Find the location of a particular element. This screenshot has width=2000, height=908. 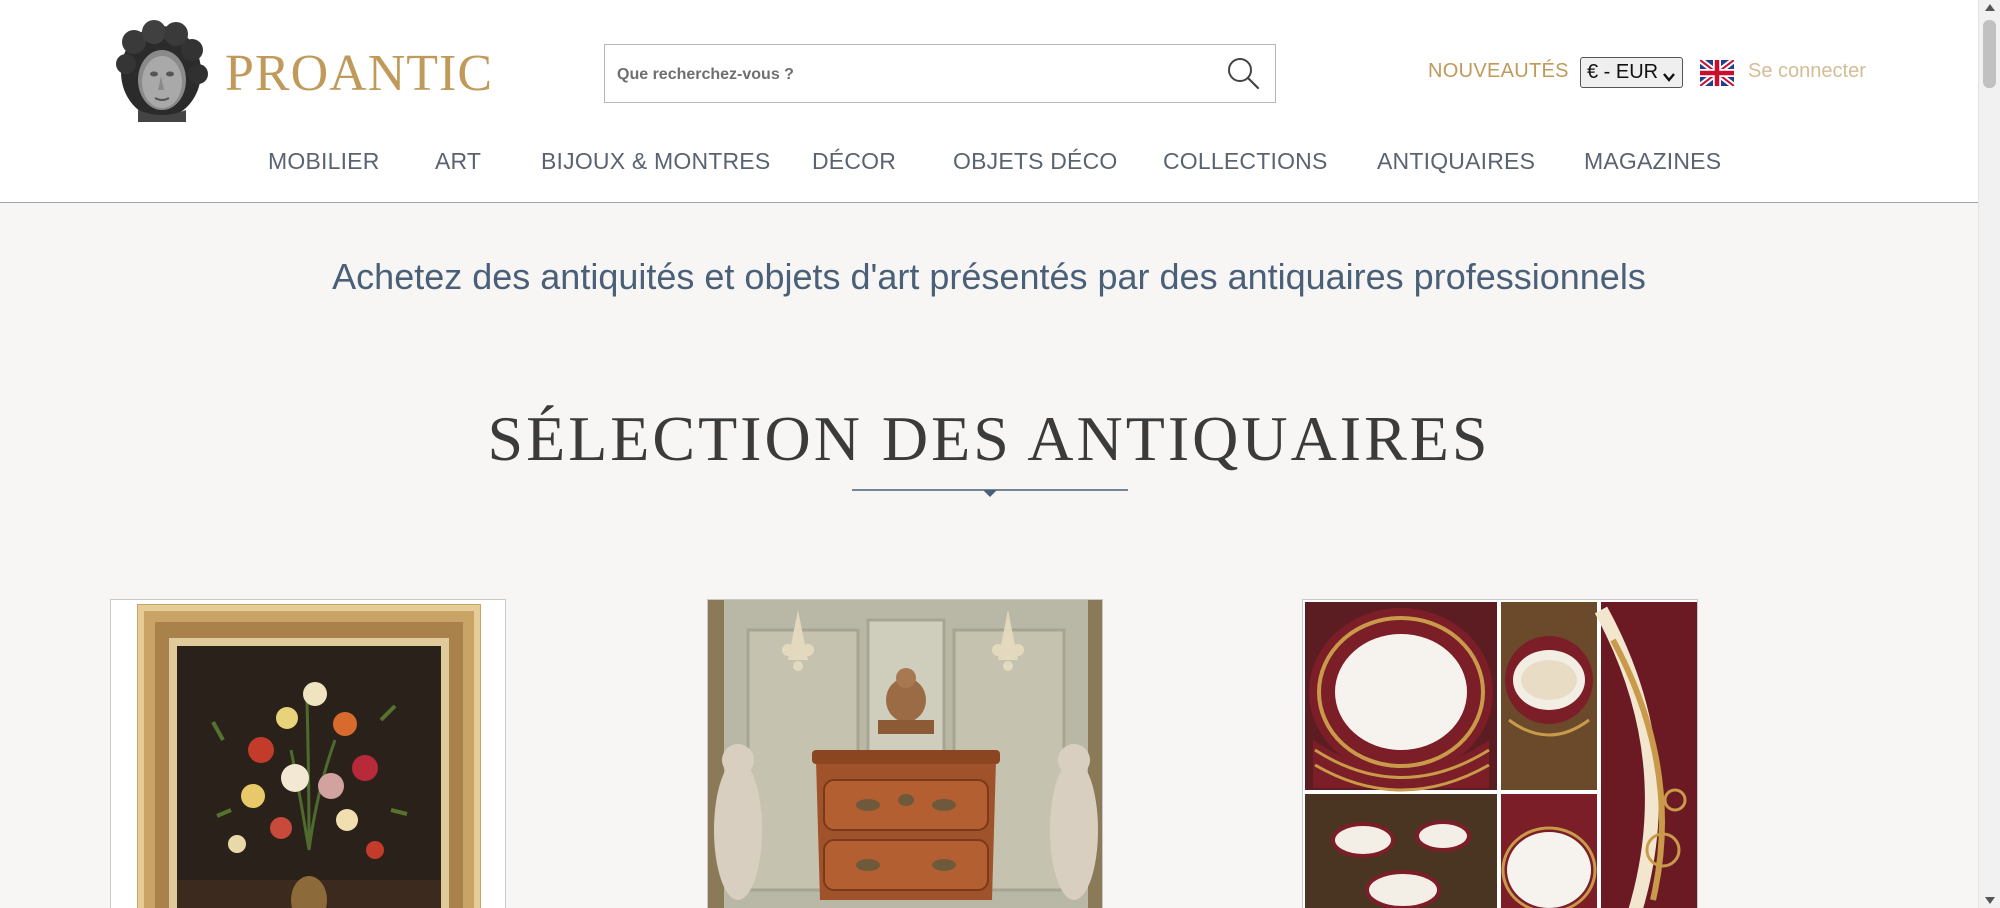

scroll-up-arrow-icon is located at coordinates (1990, 7).